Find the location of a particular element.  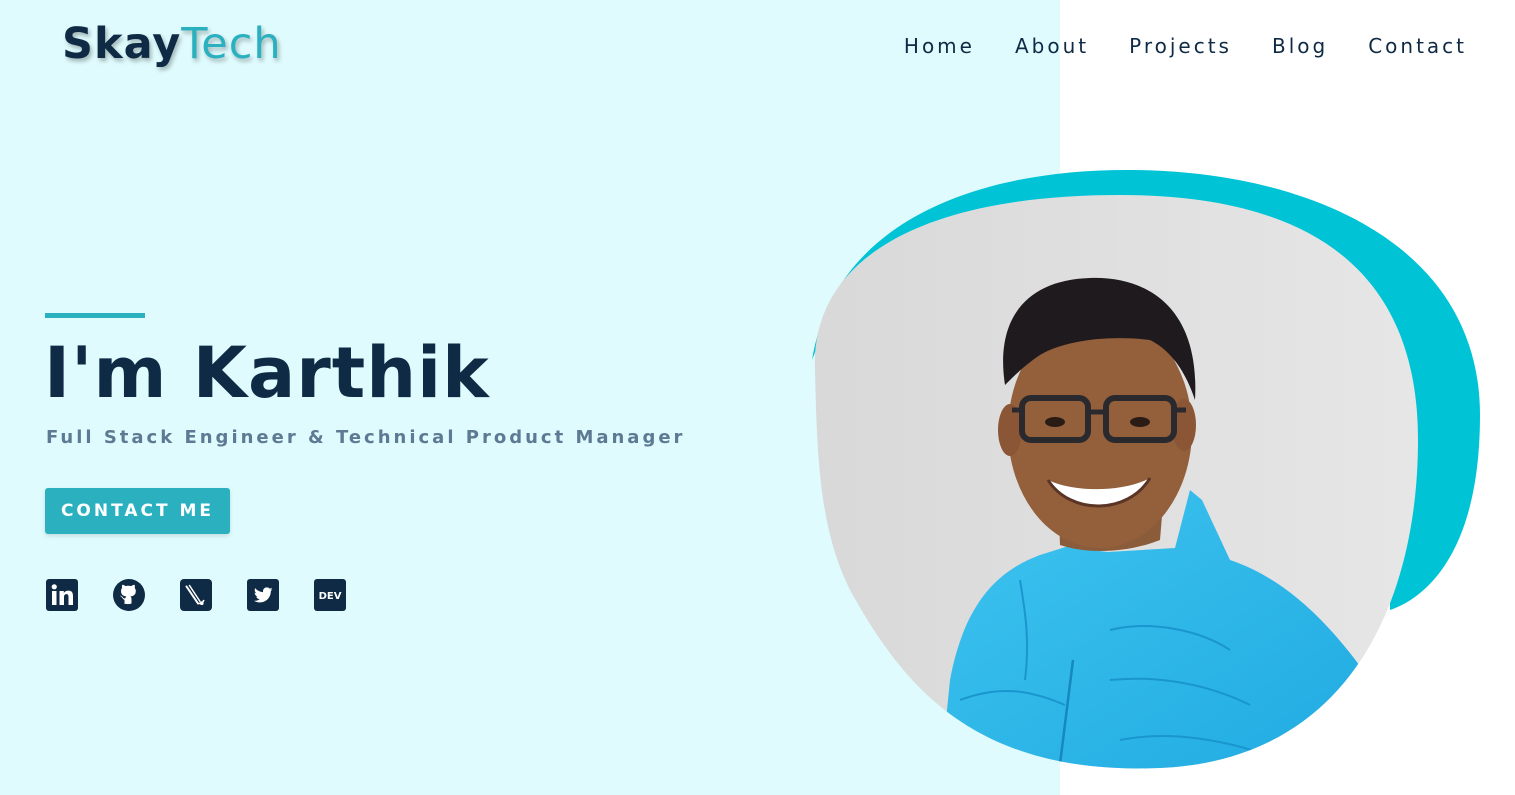

nav-link-home: Home is located at coordinates (939, 46).